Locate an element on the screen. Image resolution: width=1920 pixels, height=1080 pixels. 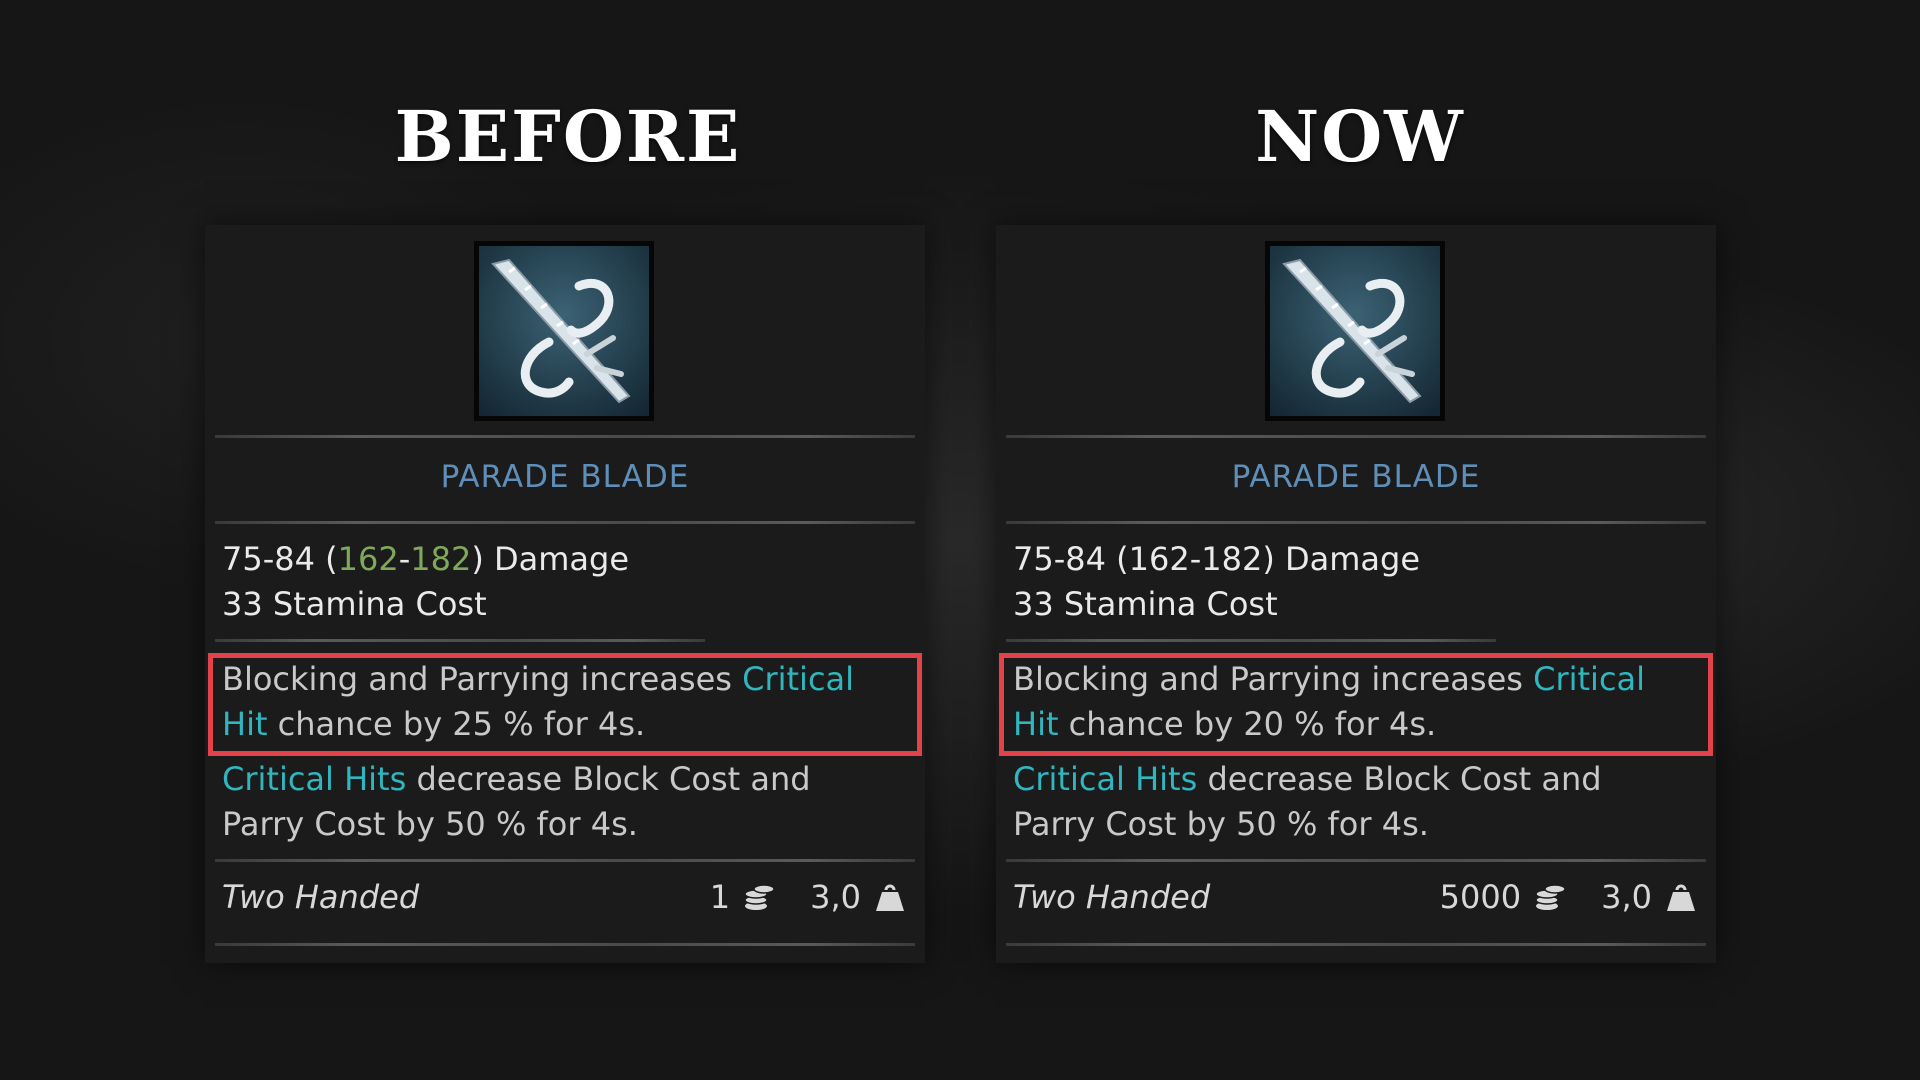
before-heading: BEFORE is located at coordinates (568, 136).